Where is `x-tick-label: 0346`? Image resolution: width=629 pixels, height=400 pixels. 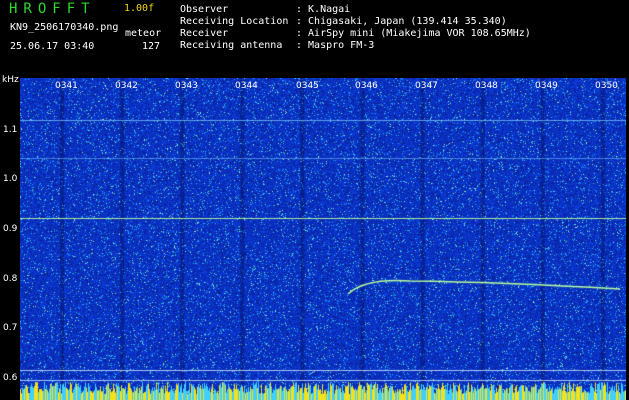
x-tick-label: 0346 is located at coordinates (366, 86).